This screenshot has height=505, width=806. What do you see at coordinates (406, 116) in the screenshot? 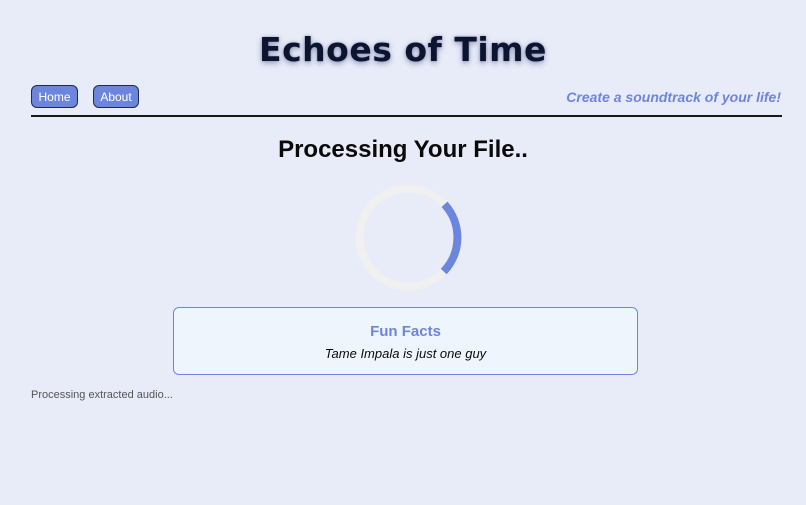
I see `header-divider` at bounding box center [406, 116].